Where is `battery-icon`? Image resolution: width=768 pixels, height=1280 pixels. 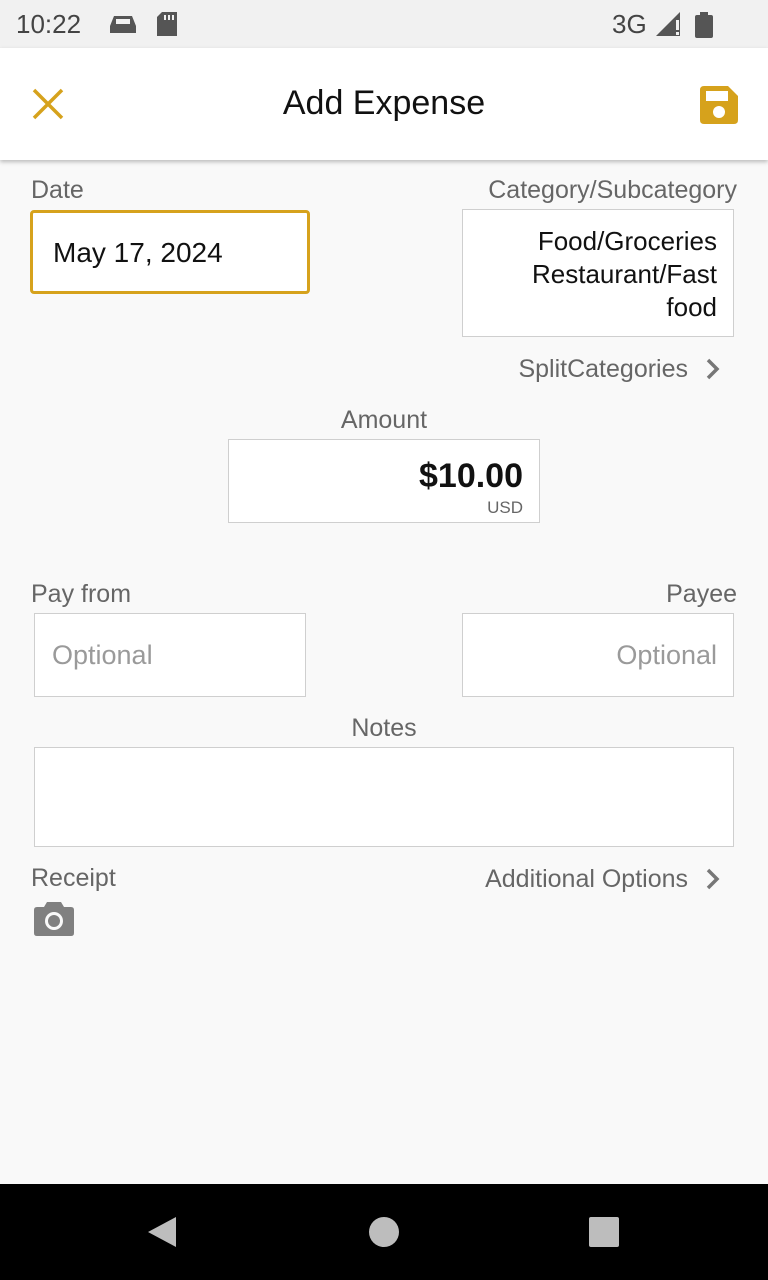 battery-icon is located at coordinates (704, 25).